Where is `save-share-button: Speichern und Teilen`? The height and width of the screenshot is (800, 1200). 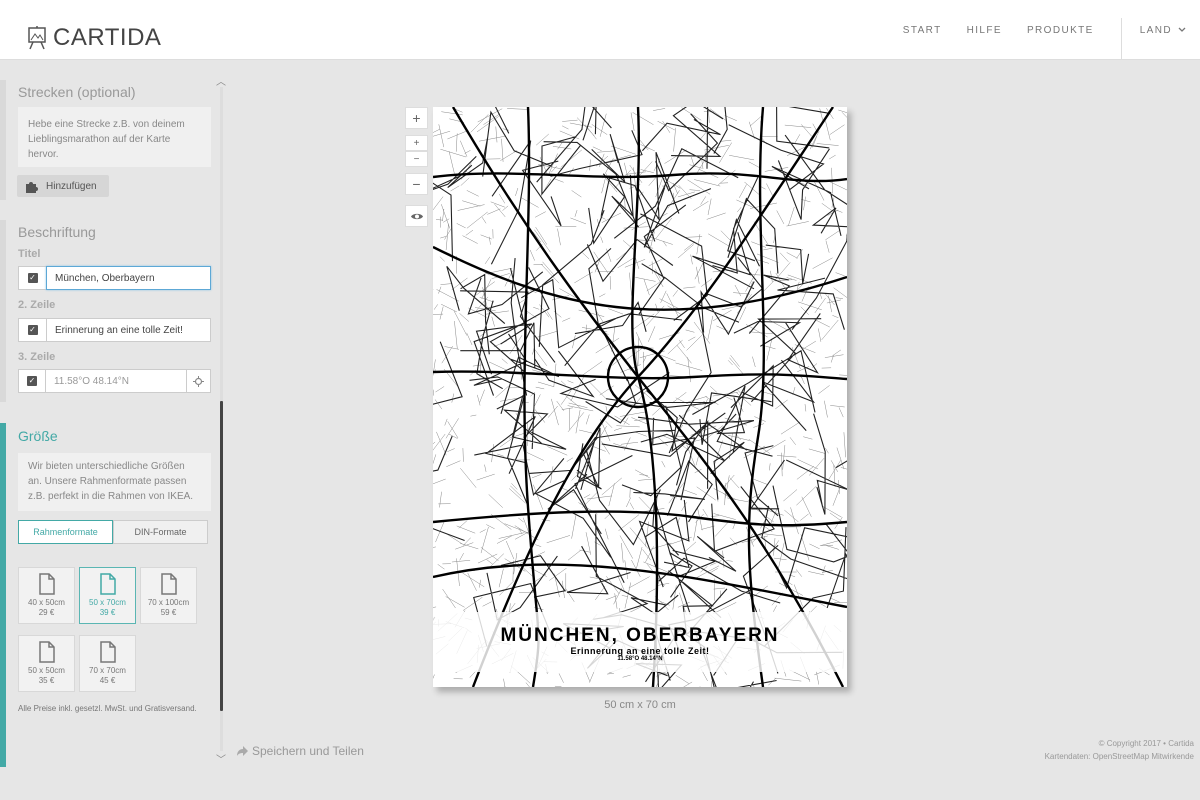
save-share-button: Speichern und Teilen is located at coordinates (300, 751).